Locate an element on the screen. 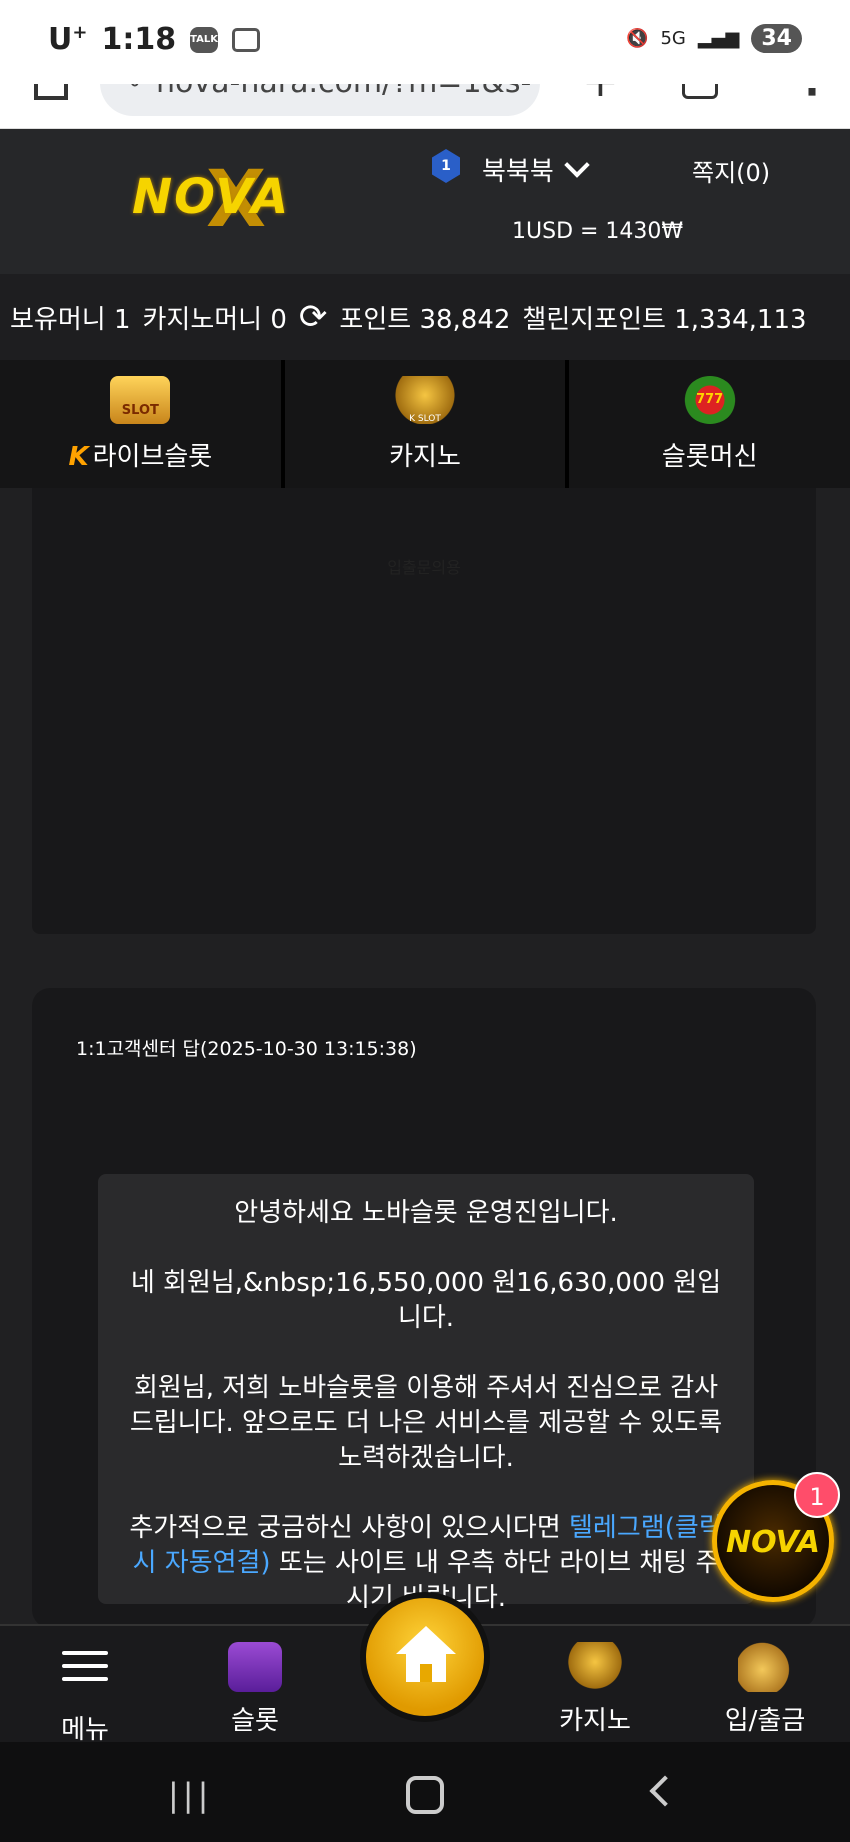 The width and height of the screenshot is (850, 1842). battery-indicator: 34 is located at coordinates (776, 38).